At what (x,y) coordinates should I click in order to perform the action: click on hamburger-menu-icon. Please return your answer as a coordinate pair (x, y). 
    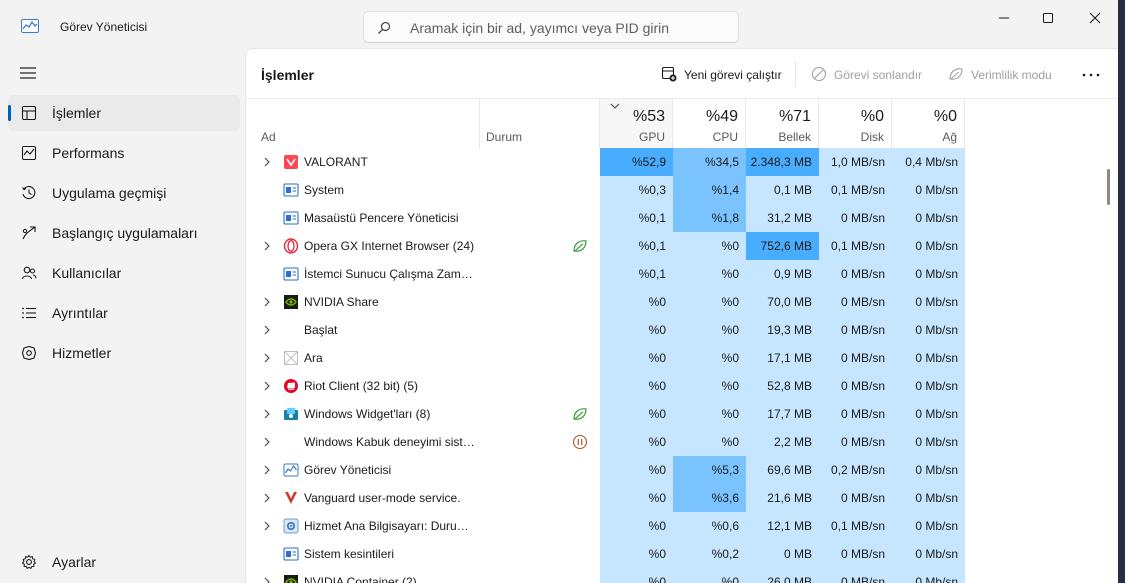
    Looking at the image, I should click on (28, 73).